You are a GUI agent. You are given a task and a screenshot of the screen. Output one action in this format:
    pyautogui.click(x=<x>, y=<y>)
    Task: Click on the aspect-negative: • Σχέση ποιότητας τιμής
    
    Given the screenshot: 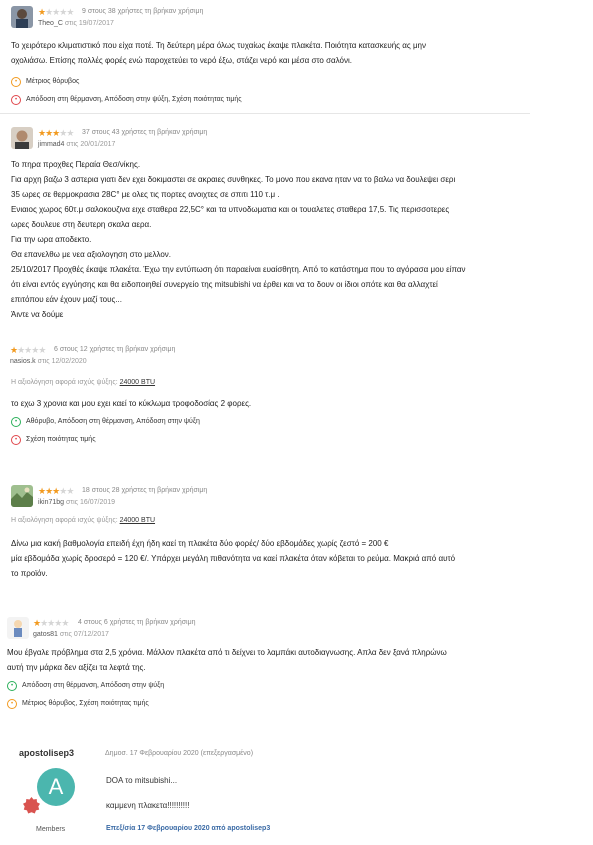 What is the action you would take?
    pyautogui.click(x=272, y=444)
    